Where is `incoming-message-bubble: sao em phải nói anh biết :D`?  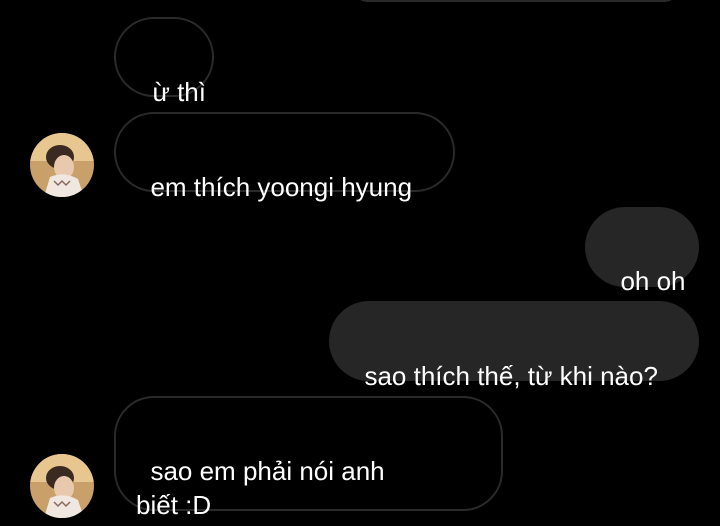 incoming-message-bubble: sao em phải nói anh biết :D is located at coordinates (308, 458).